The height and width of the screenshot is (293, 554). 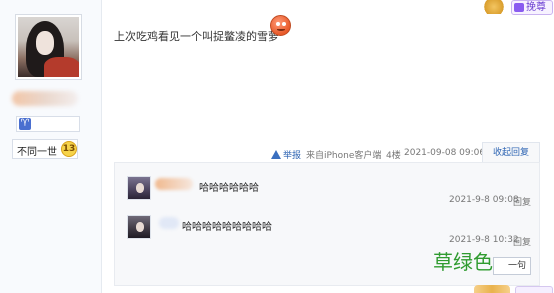 I want to click on say-something-button: 一句, so click(x=512, y=266).